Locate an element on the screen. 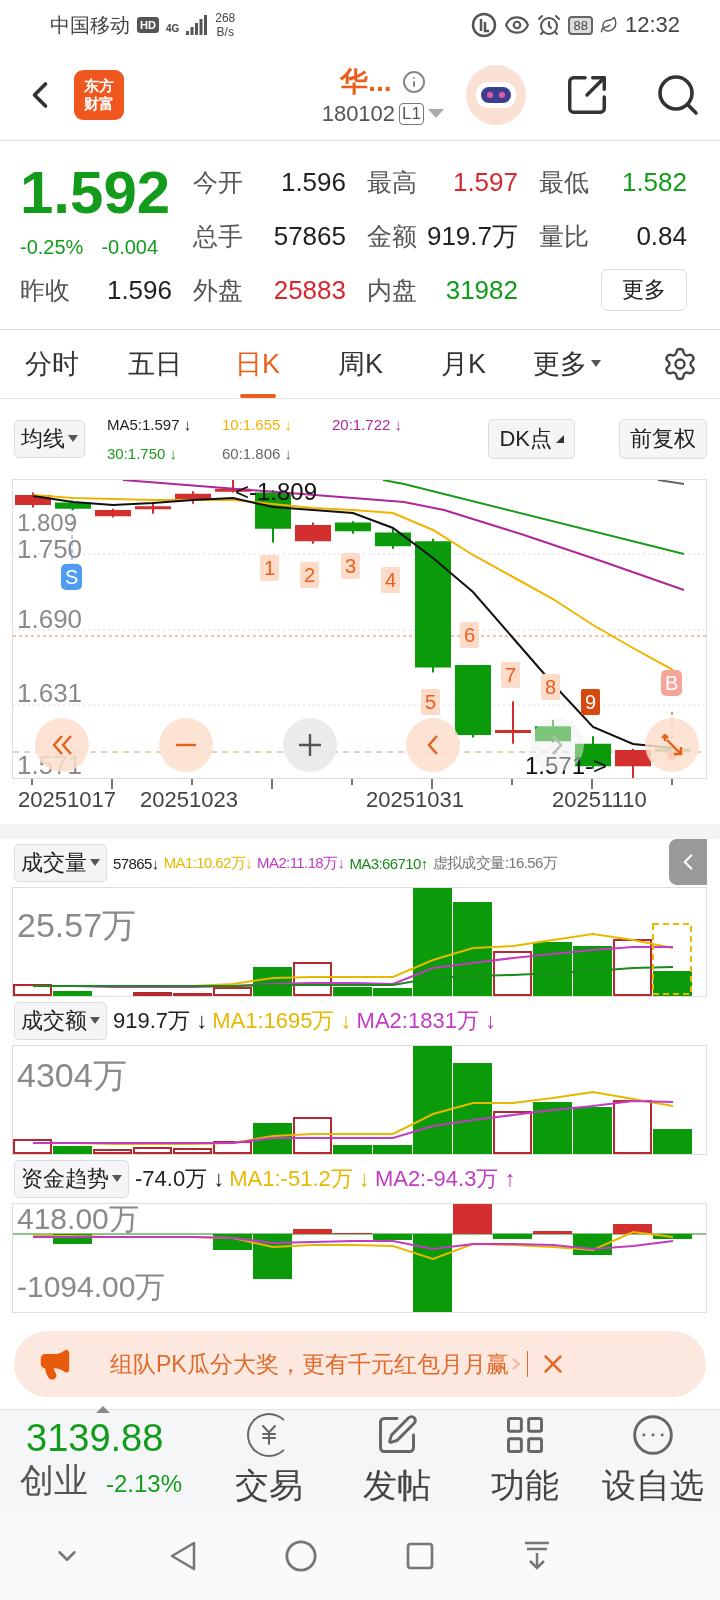 This screenshot has width=720, height=1600. signal-marker: S is located at coordinates (72, 577).